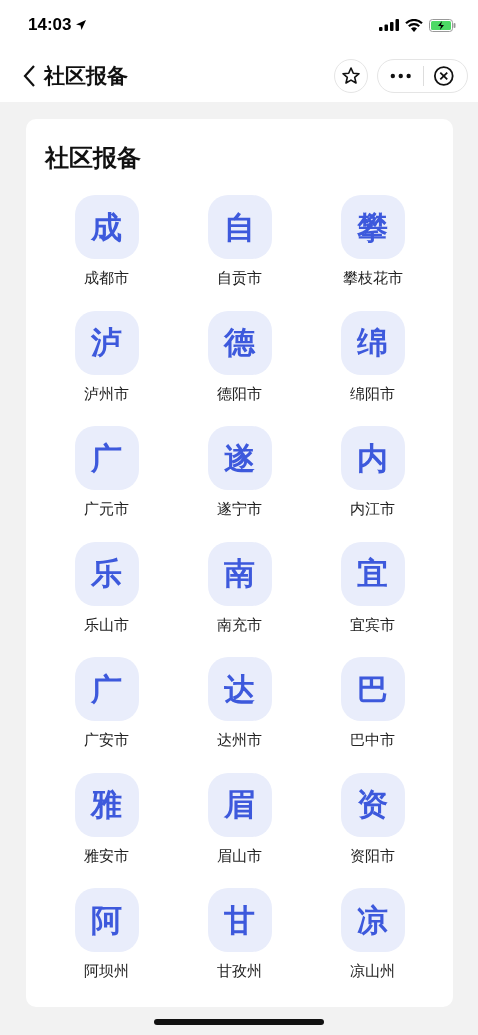 The image size is (478, 1035). I want to click on favorite-button, so click(351, 76).